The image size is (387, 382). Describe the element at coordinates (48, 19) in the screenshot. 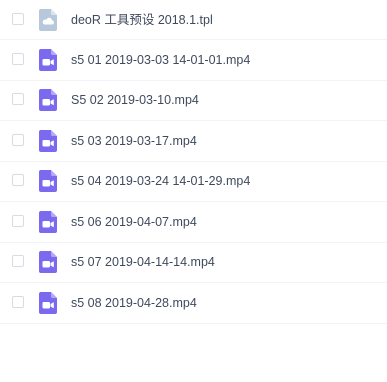

I see `cloud-file-icon` at that location.